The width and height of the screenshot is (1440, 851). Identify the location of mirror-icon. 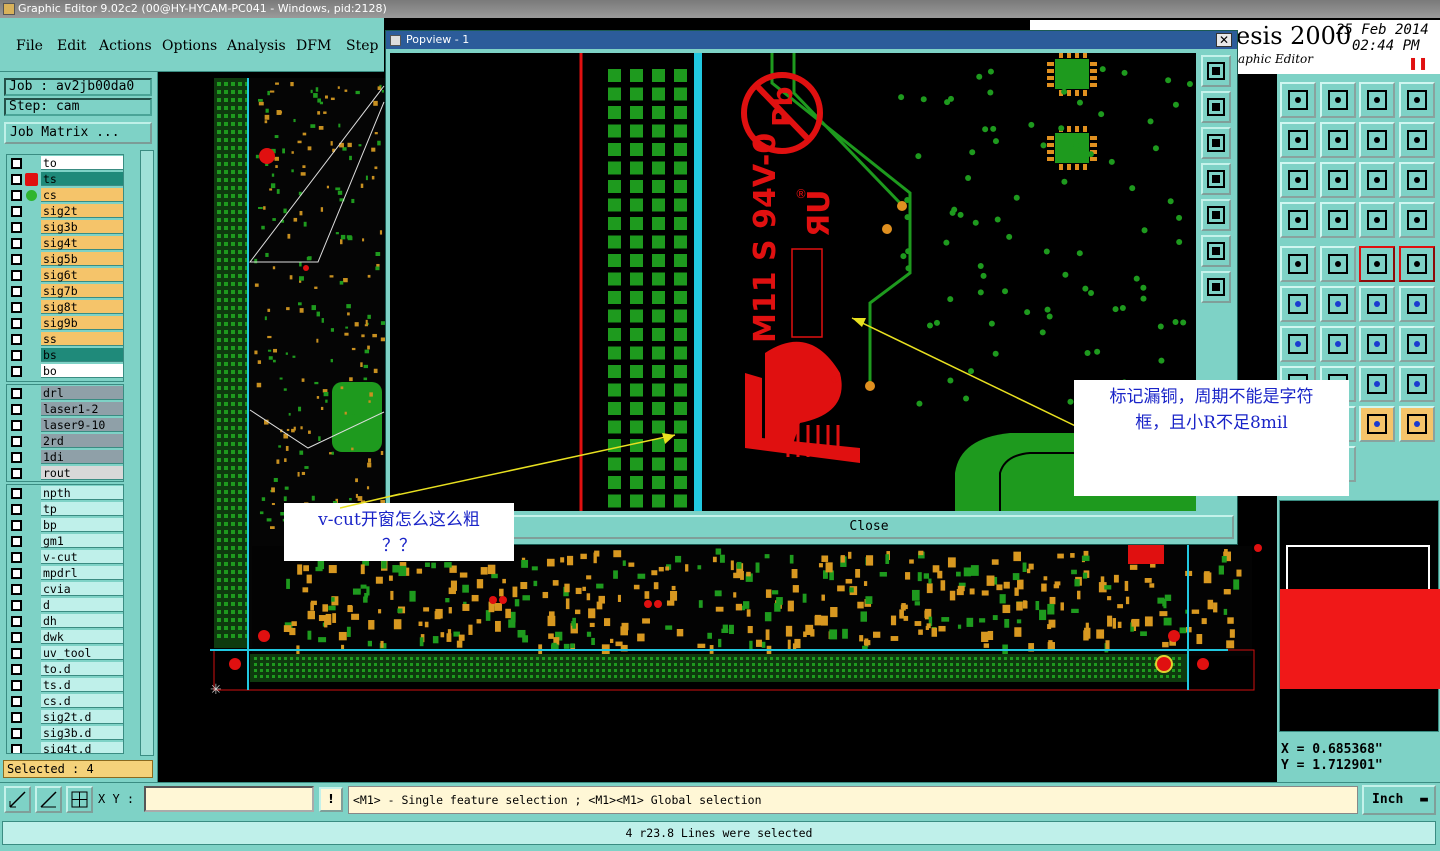
(1417, 344).